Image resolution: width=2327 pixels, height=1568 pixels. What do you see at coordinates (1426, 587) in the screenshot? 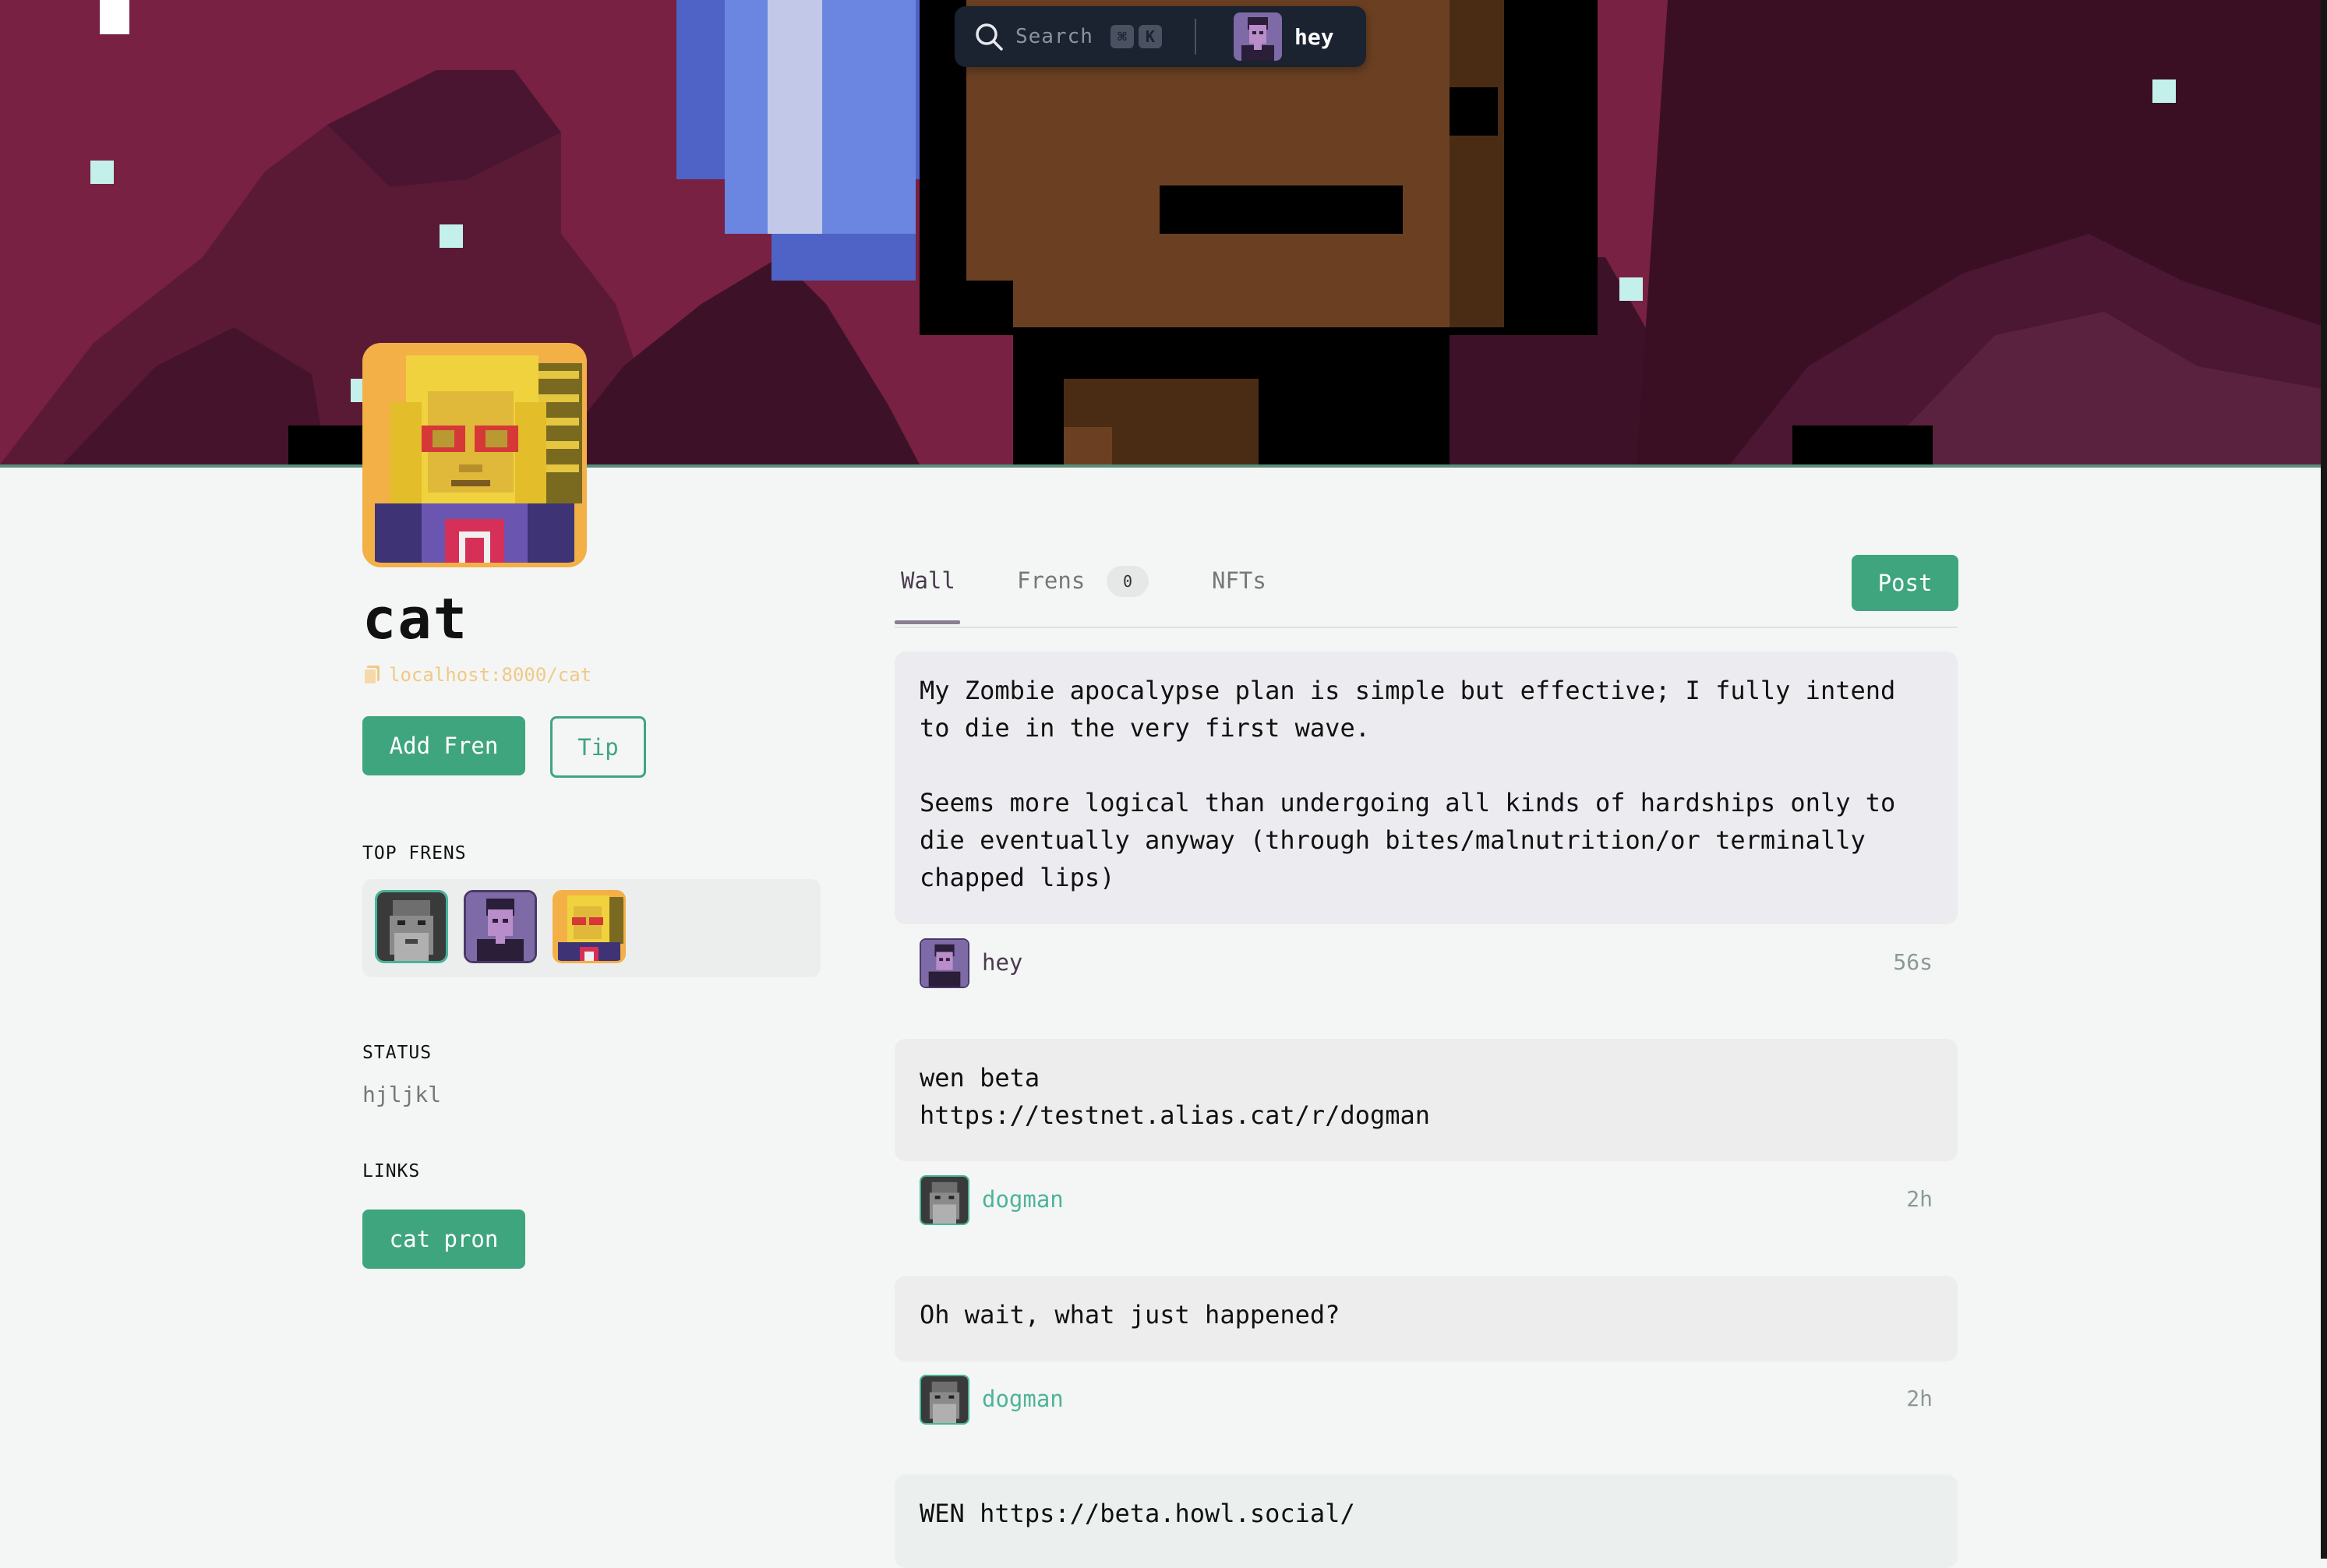
I see `profile-tabs: Wall Frens NFTs` at bounding box center [1426, 587].